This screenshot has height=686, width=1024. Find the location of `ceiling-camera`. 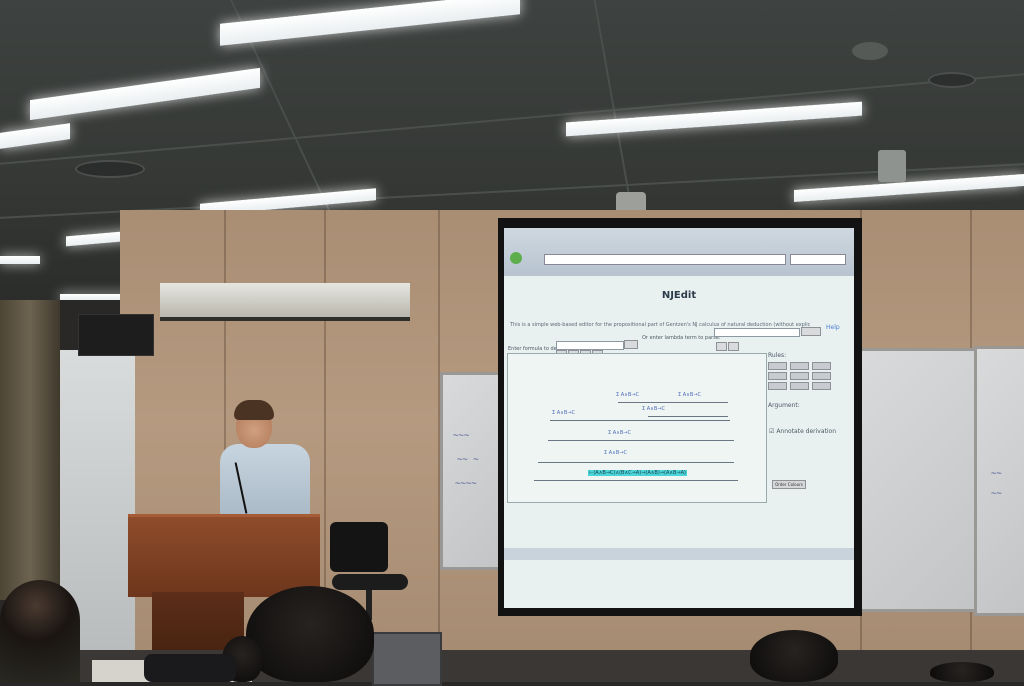

ceiling-camera is located at coordinates (892, 166).